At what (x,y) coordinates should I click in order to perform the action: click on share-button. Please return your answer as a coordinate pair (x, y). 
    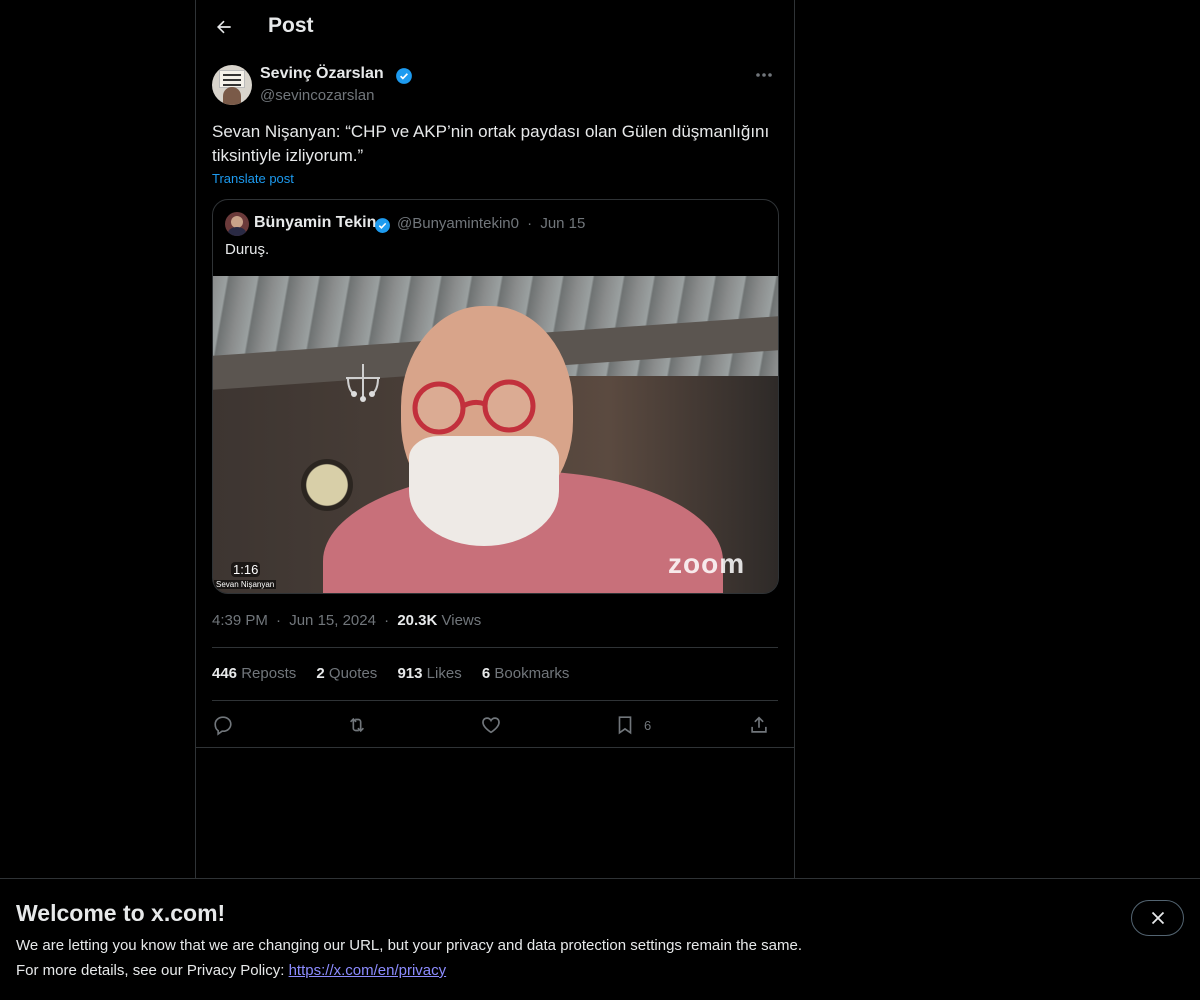
    Looking at the image, I should click on (759, 725).